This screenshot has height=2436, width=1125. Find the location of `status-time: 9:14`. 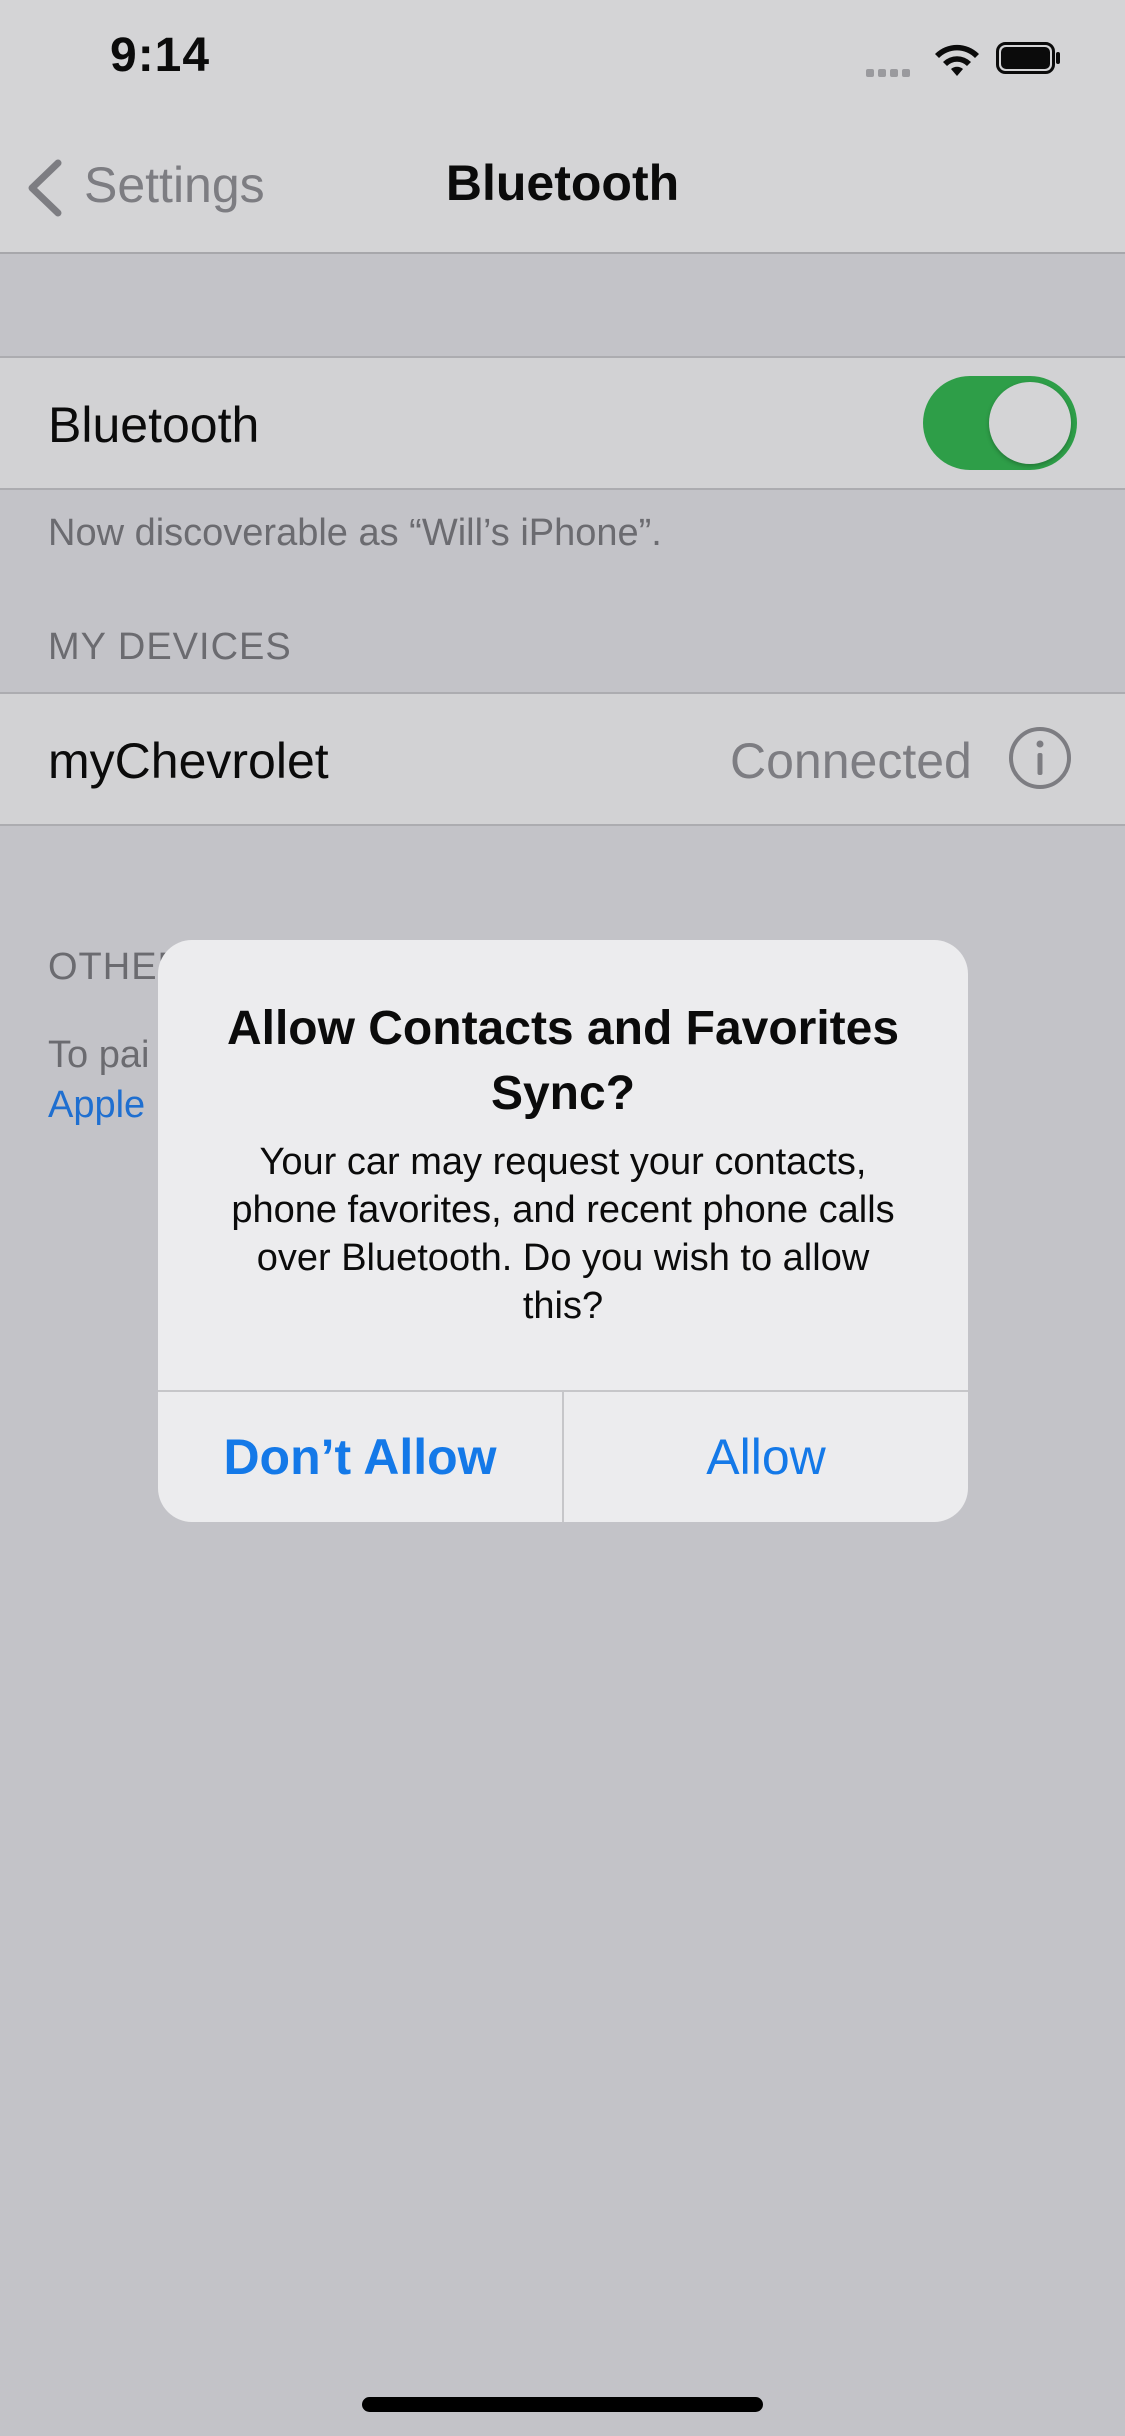

status-time: 9:14 is located at coordinates (160, 55).